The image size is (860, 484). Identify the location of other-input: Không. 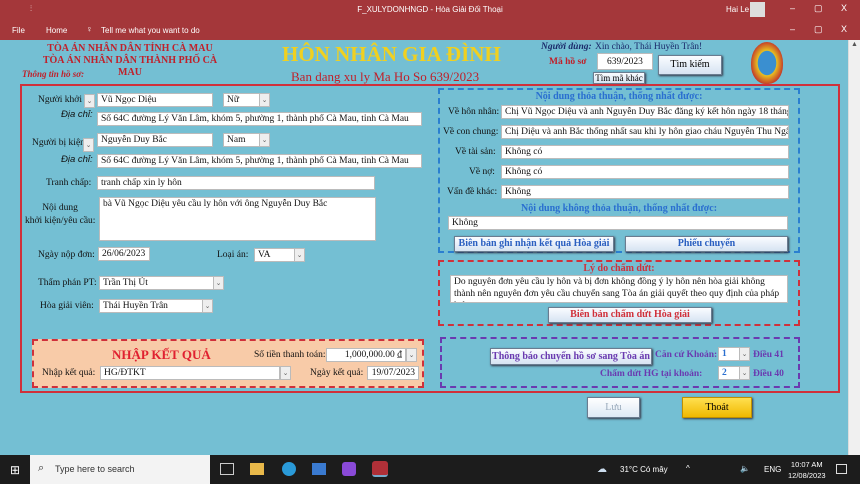
(645, 192).